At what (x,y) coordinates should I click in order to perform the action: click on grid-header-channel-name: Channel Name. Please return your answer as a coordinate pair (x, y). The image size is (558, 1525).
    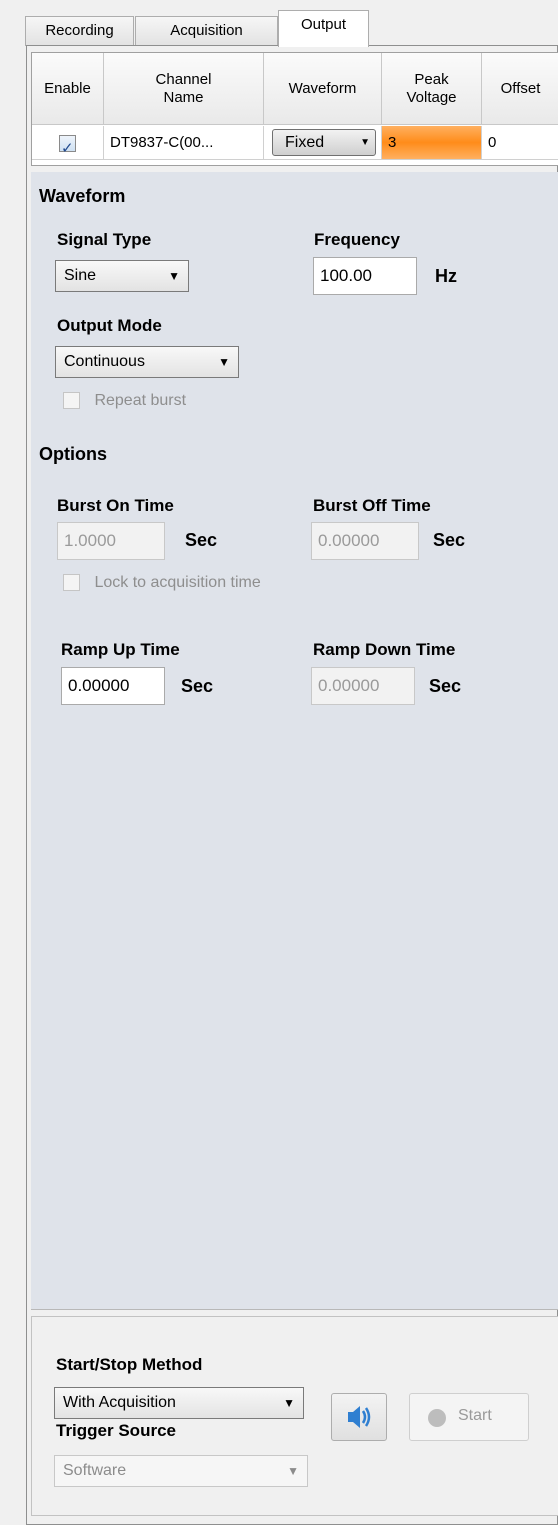
    Looking at the image, I should click on (184, 89).